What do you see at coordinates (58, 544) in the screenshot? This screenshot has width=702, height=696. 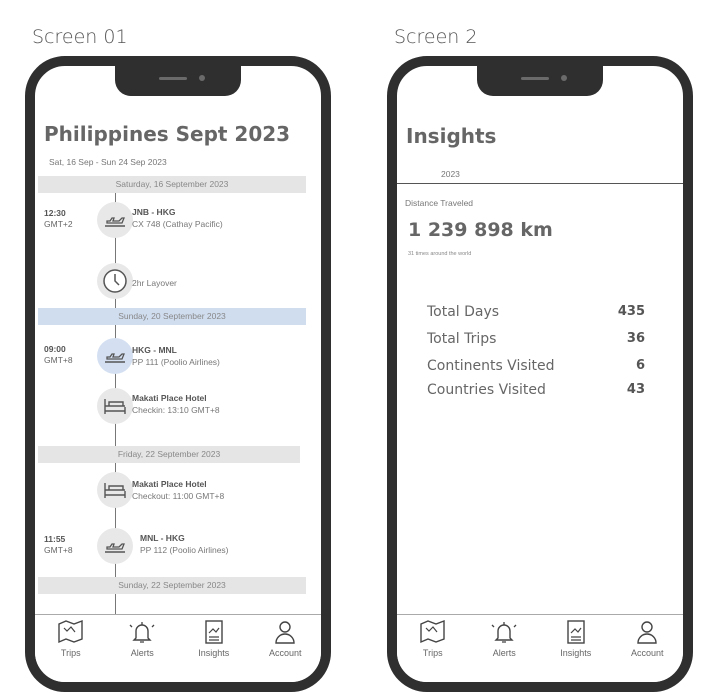 I see `flight-time: 11:55 GMT+8` at bounding box center [58, 544].